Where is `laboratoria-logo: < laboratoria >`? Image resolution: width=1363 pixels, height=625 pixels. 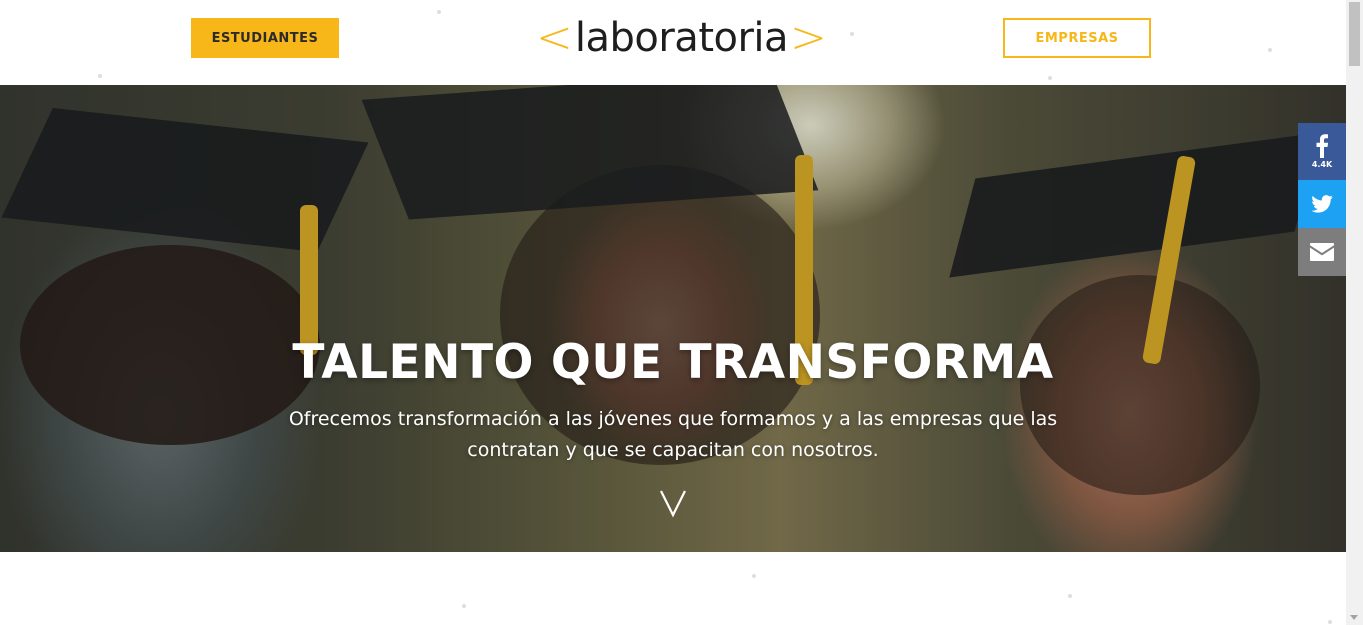
laboratoria-logo: < laboratoria > is located at coordinates (681, 38).